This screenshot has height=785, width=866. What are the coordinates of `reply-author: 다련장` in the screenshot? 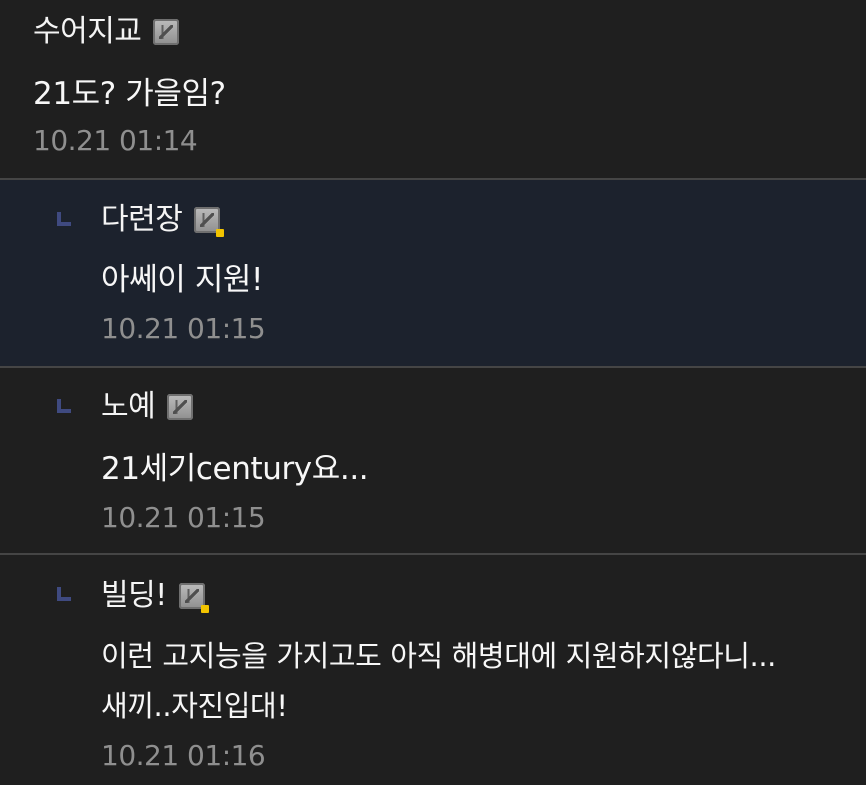 It's located at (142, 220).